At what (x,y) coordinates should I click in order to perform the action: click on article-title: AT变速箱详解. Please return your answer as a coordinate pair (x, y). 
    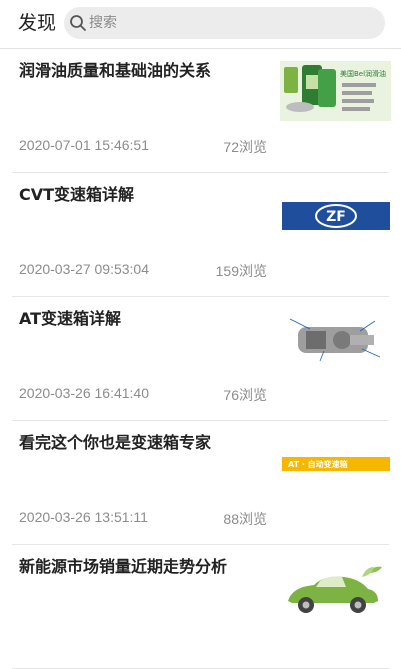
    Looking at the image, I should click on (144, 319).